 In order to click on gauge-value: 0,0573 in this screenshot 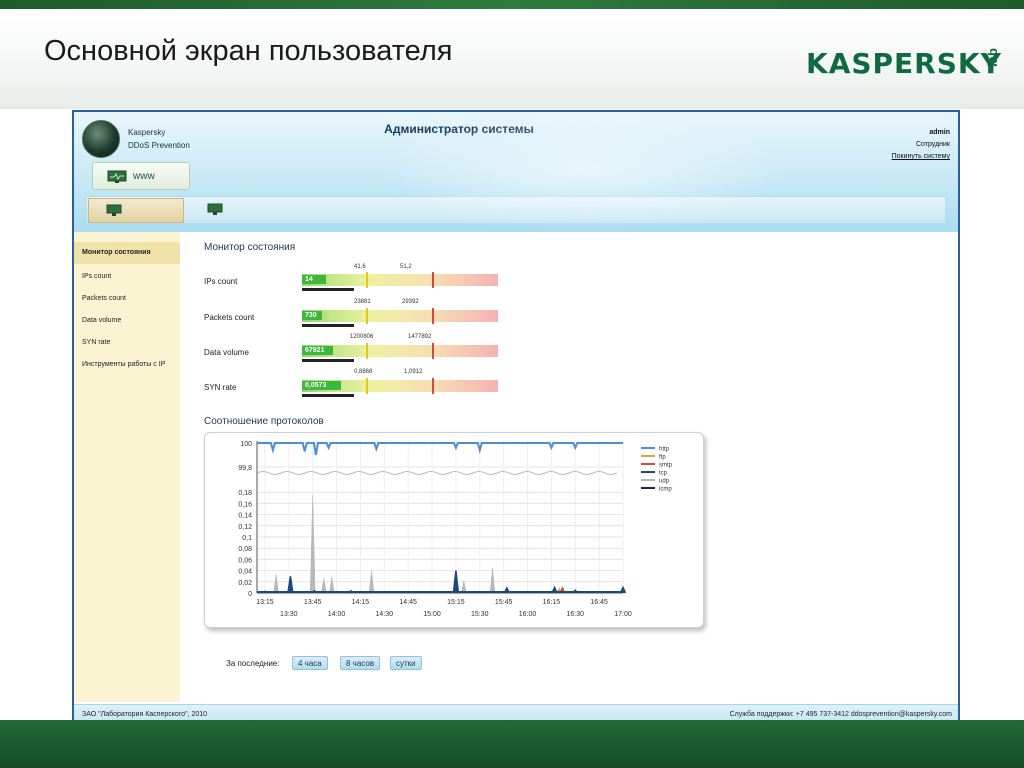, I will do `click(316, 385)`.